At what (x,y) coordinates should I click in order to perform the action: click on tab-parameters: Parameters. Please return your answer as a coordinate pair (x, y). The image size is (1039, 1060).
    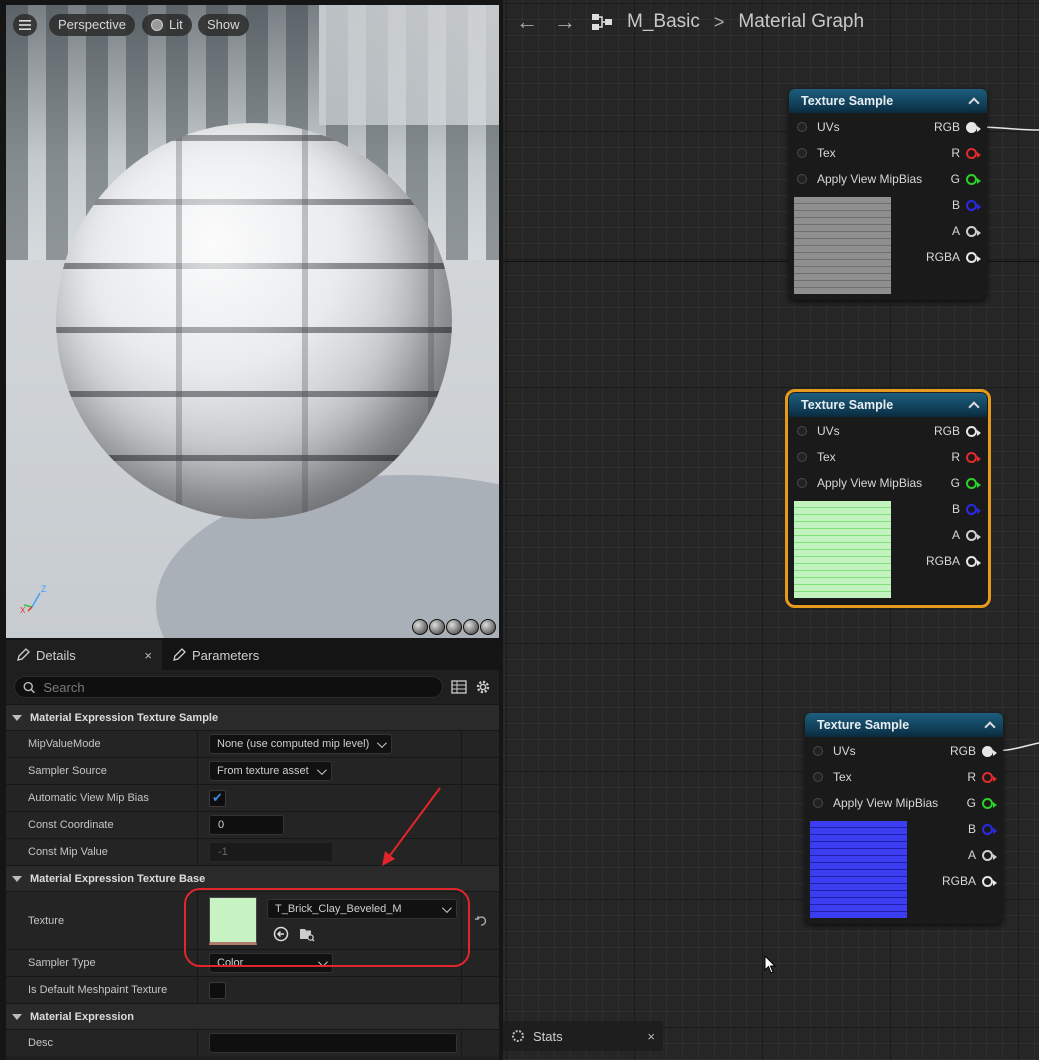
    Looking at the image, I should click on (215, 655).